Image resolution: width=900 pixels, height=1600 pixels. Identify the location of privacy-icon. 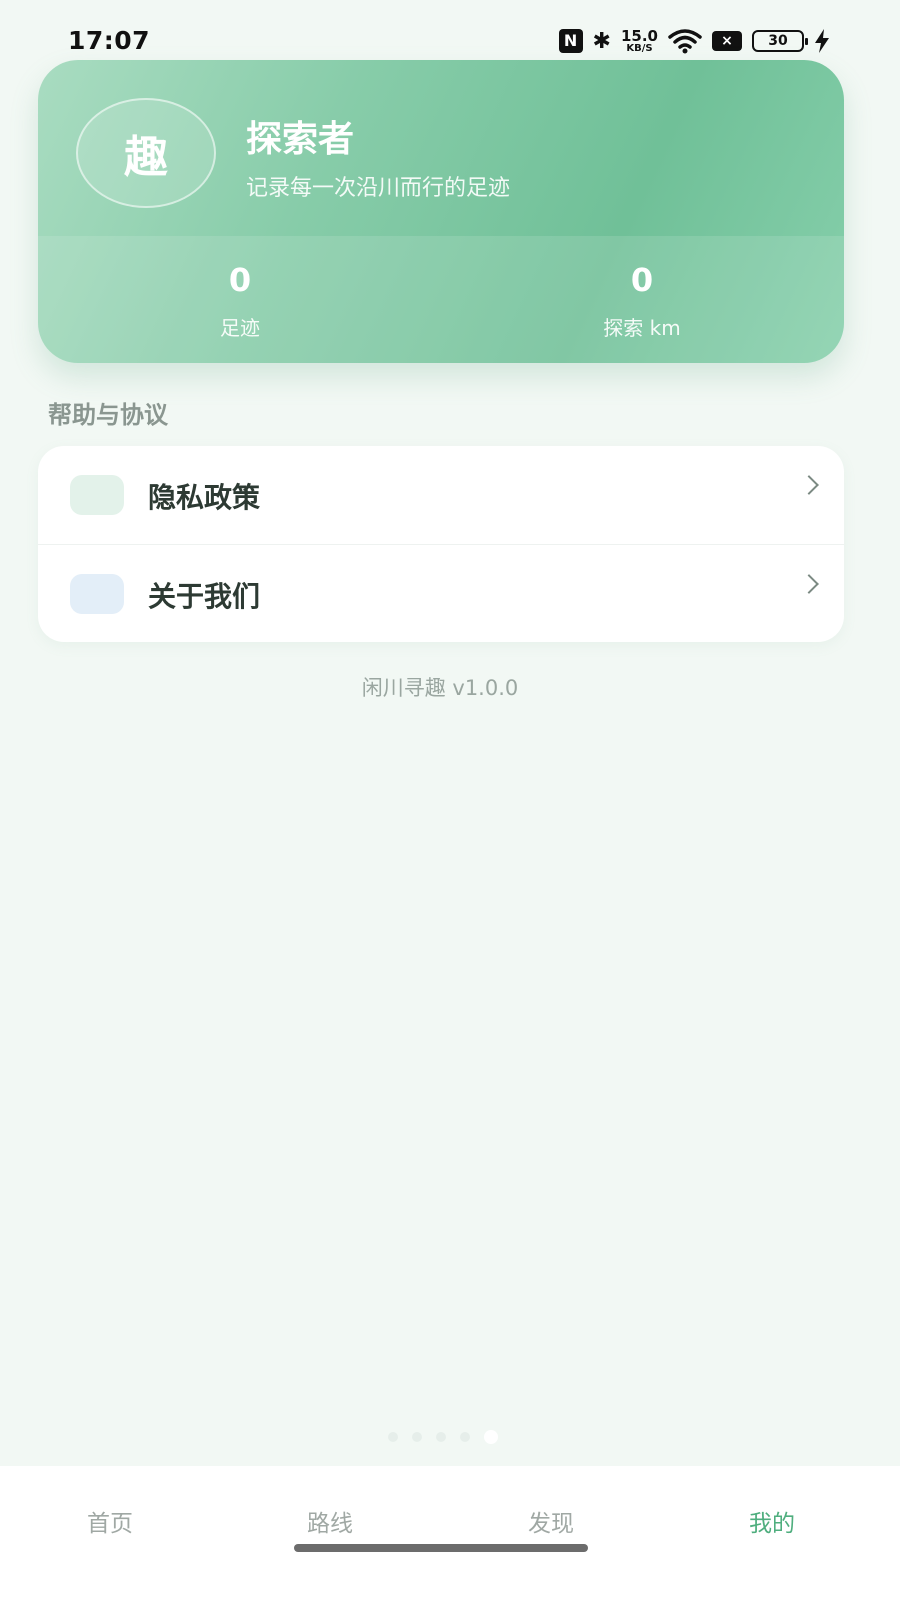
(97, 495).